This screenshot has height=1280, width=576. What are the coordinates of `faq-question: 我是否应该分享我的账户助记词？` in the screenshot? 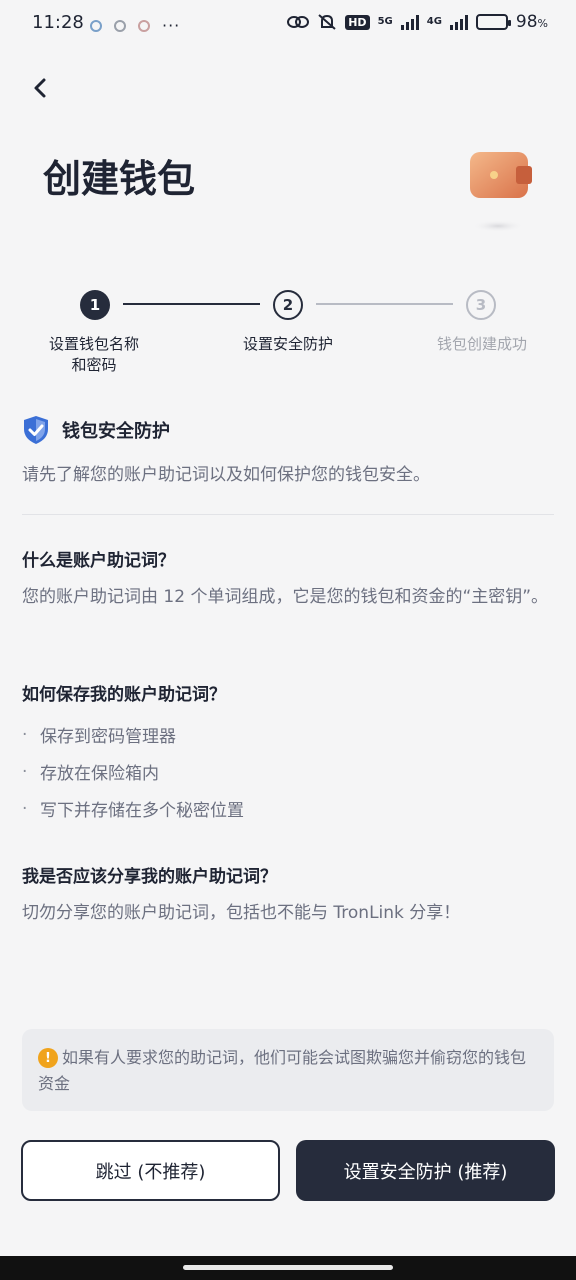 It's located at (149, 877).